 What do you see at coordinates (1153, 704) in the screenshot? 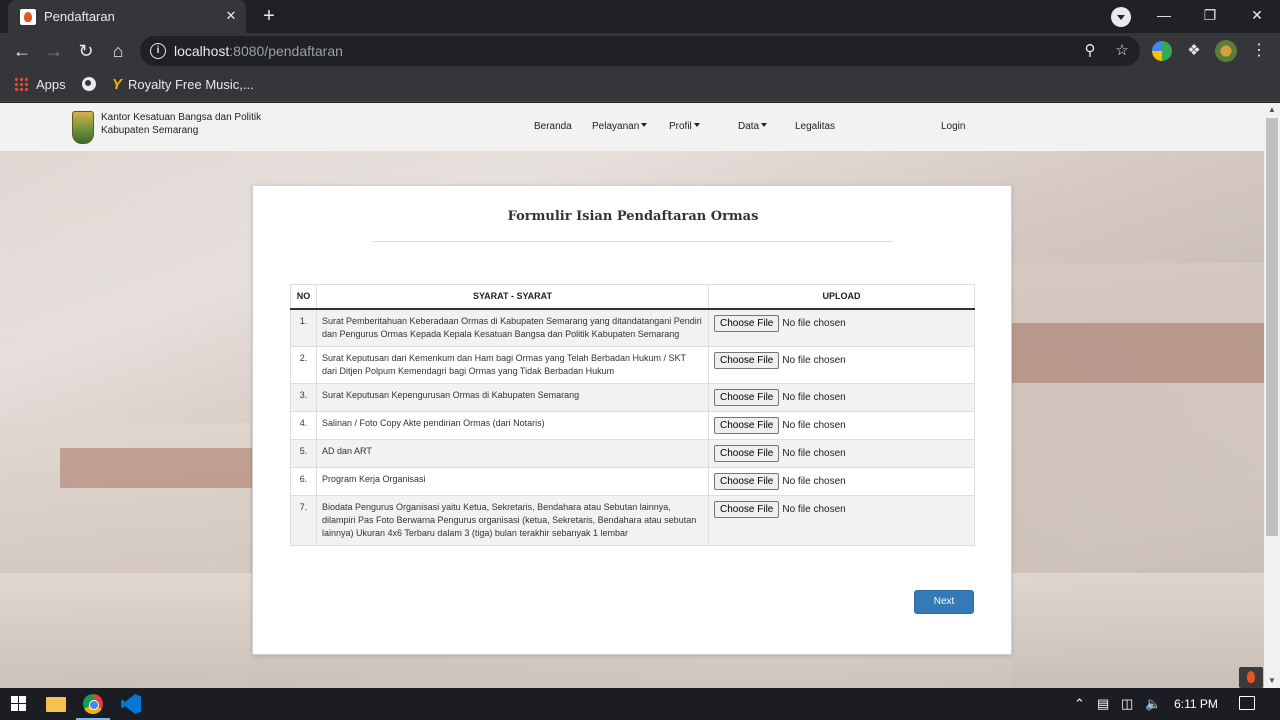
I see `volume-muted-icon: 🔈` at bounding box center [1153, 704].